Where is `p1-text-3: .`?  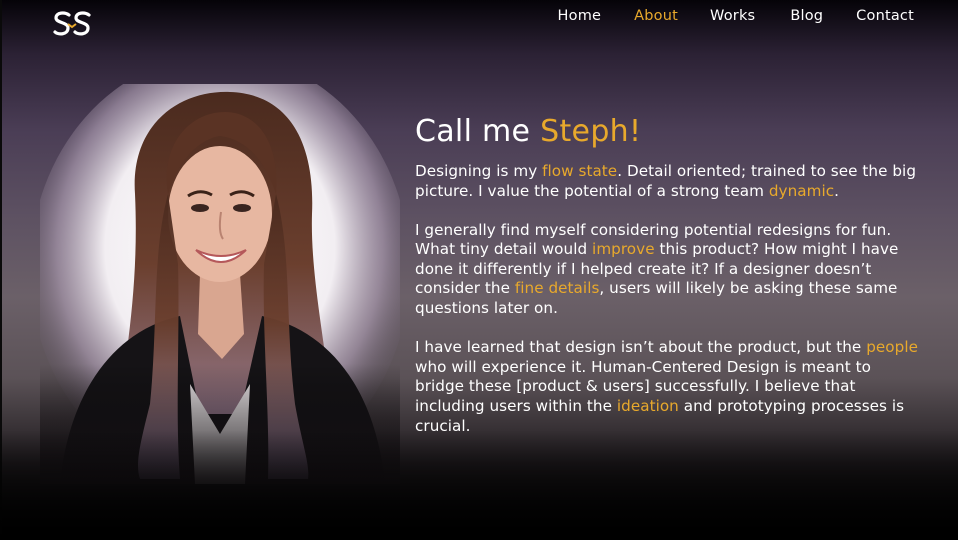
p1-text-3: . is located at coordinates (837, 190).